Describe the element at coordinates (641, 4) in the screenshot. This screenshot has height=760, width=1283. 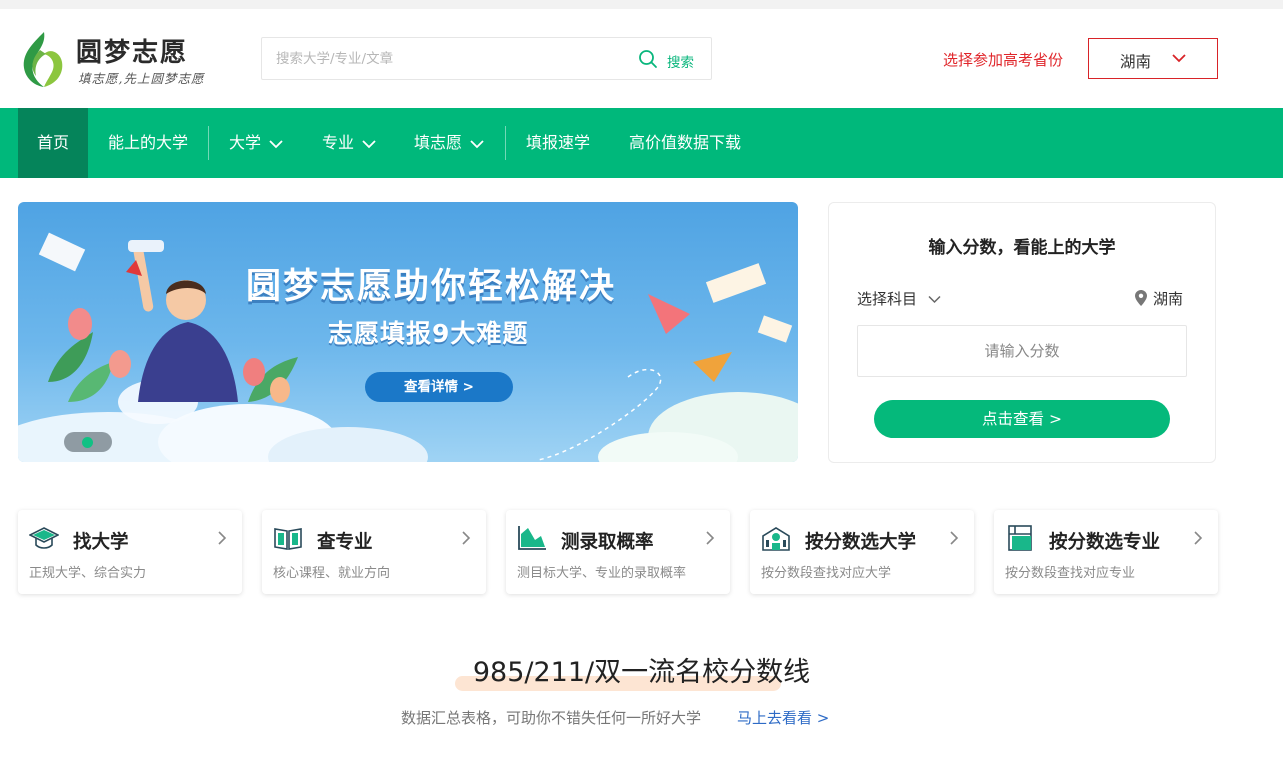
I see `top-strip` at that location.